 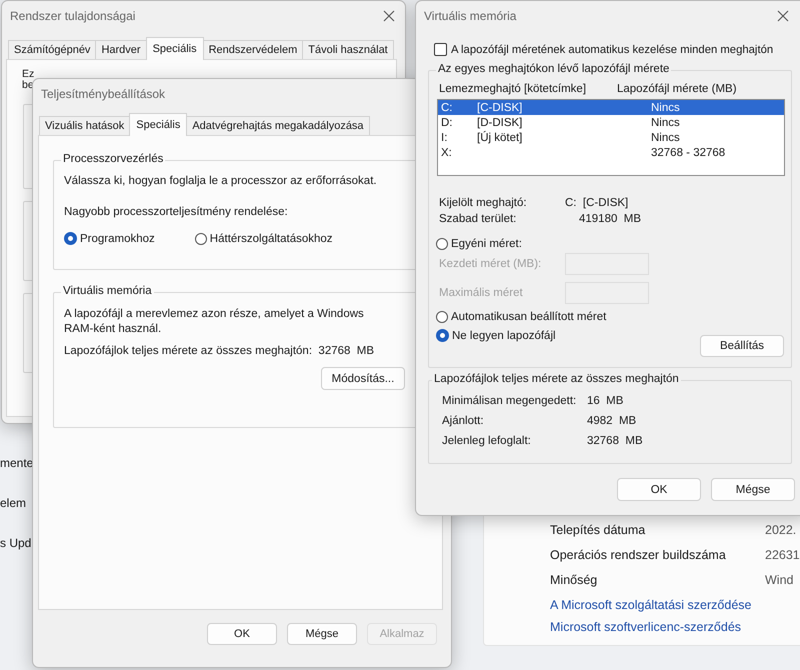 I want to click on description-text: Válassza ki, hogyan foglalja le a processzor az erőforrásokat., so click(x=221, y=181).